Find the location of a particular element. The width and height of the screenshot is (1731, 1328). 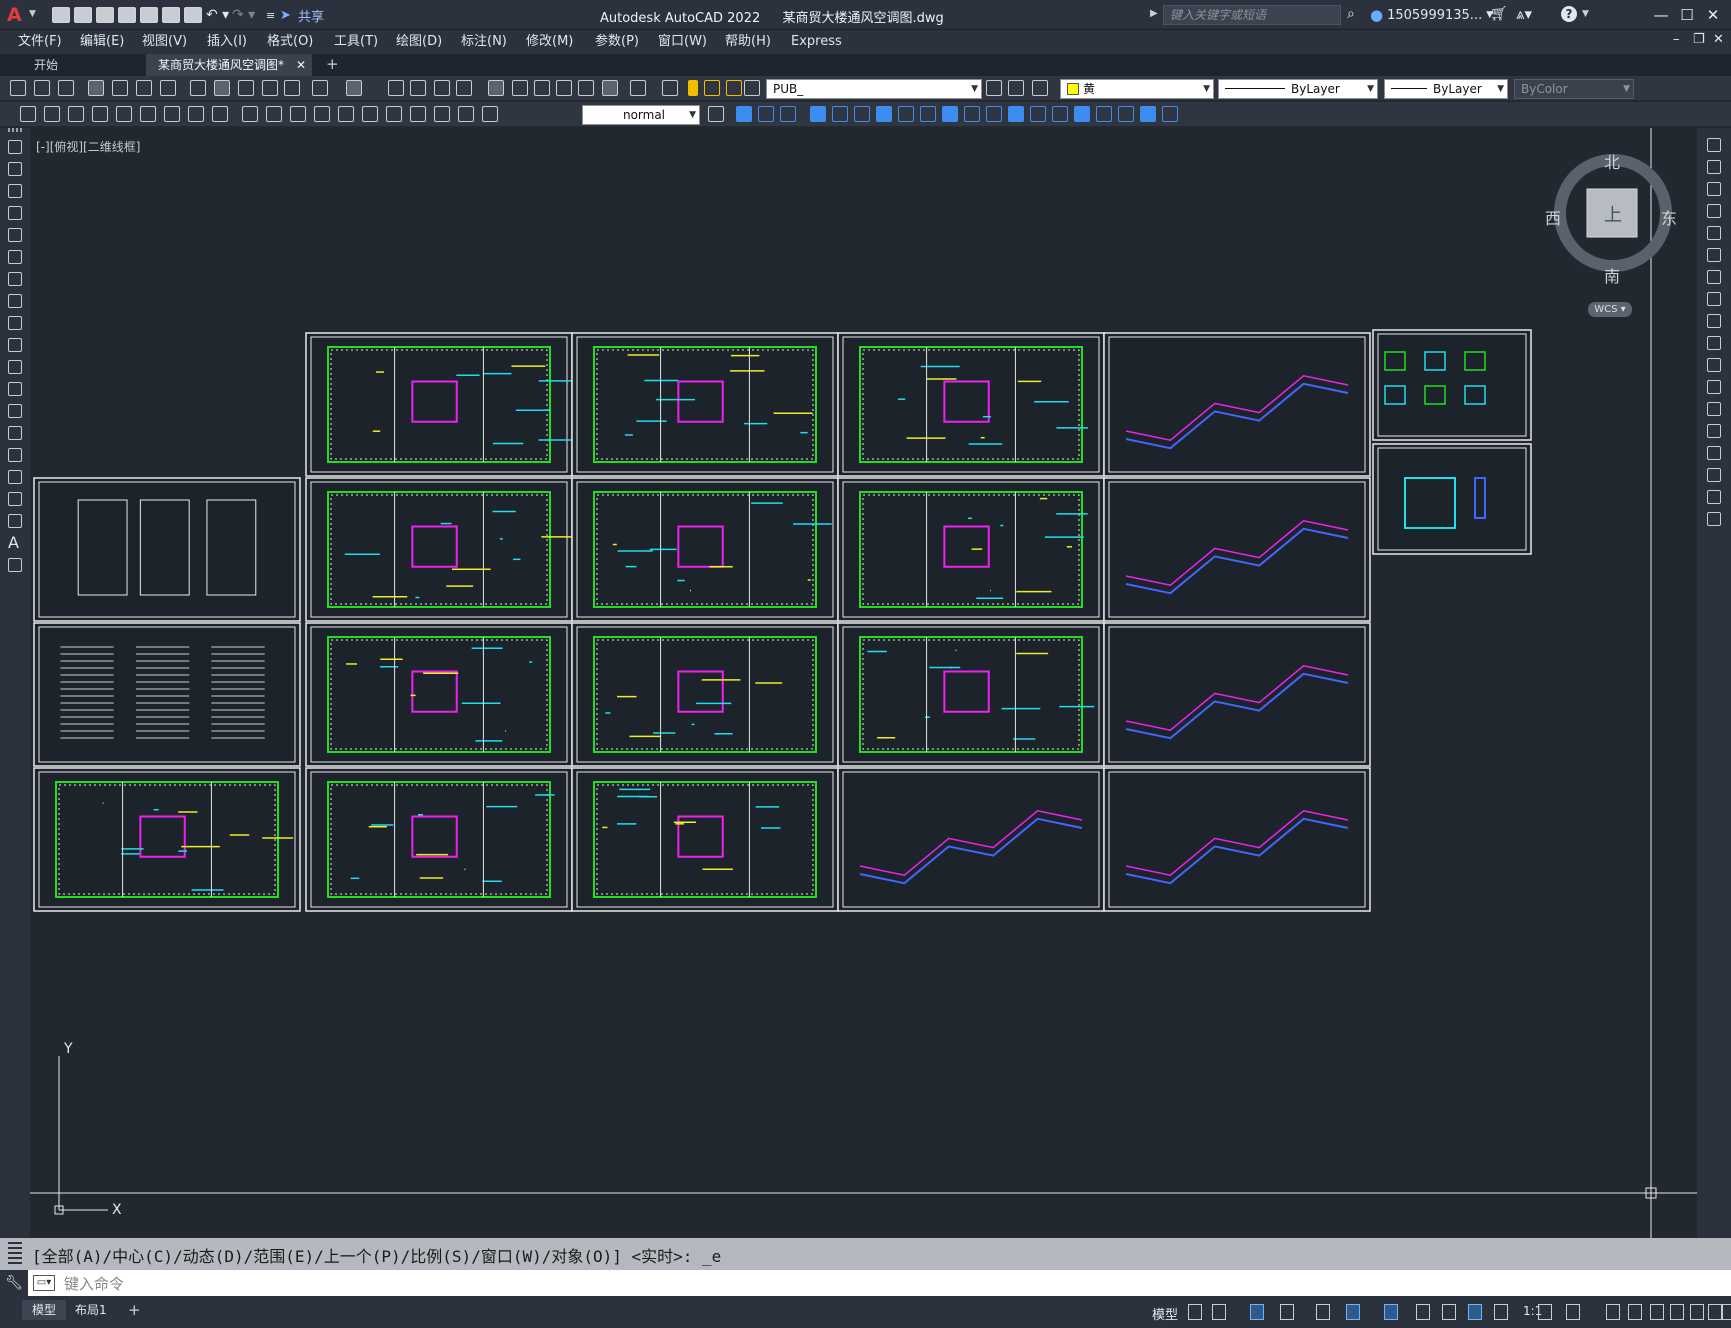

polyline-icon is located at coordinates (15, 191).